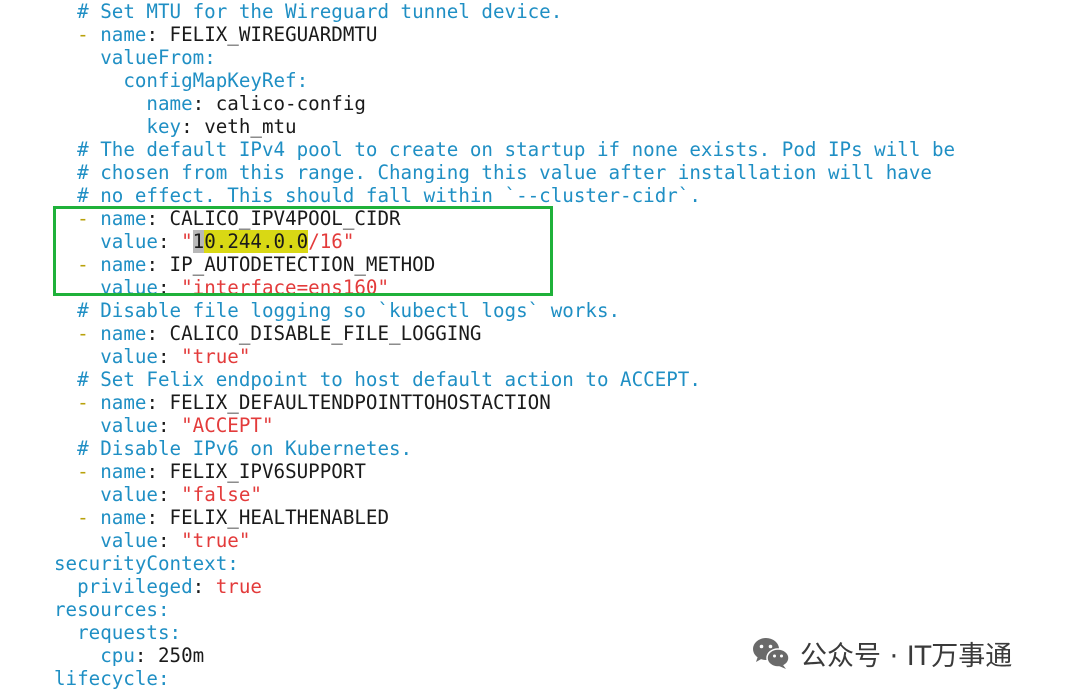 This screenshot has width=1080, height=696. I want to click on code-line: # Disable IPv6 on Kubernetes., so click(233, 448).